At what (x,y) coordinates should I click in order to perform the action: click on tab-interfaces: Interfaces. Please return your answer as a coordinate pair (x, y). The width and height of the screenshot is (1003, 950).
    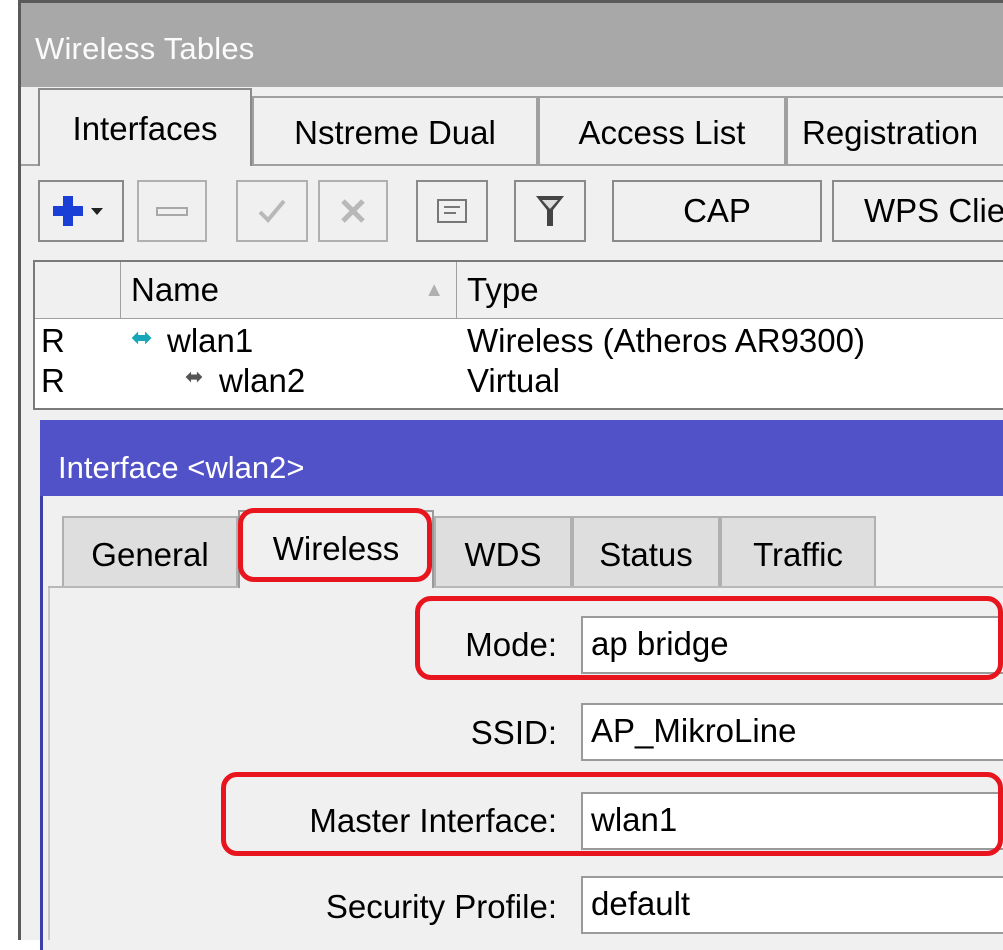
    Looking at the image, I should click on (145, 127).